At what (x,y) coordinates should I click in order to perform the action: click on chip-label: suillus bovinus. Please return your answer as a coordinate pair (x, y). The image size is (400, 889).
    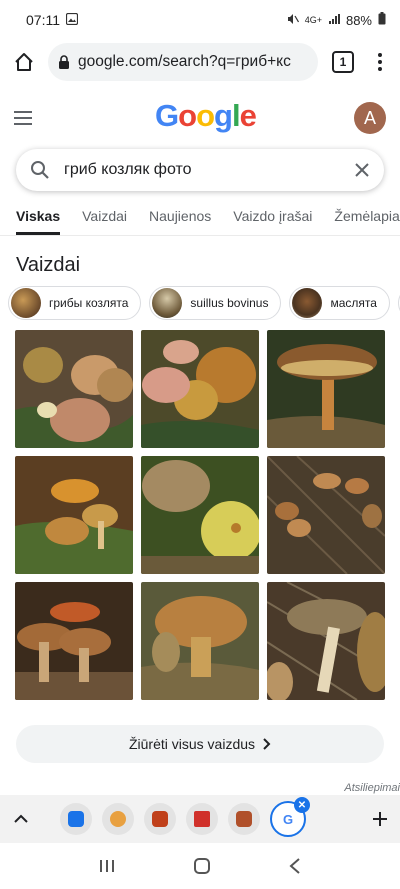
    Looking at the image, I should click on (229, 303).